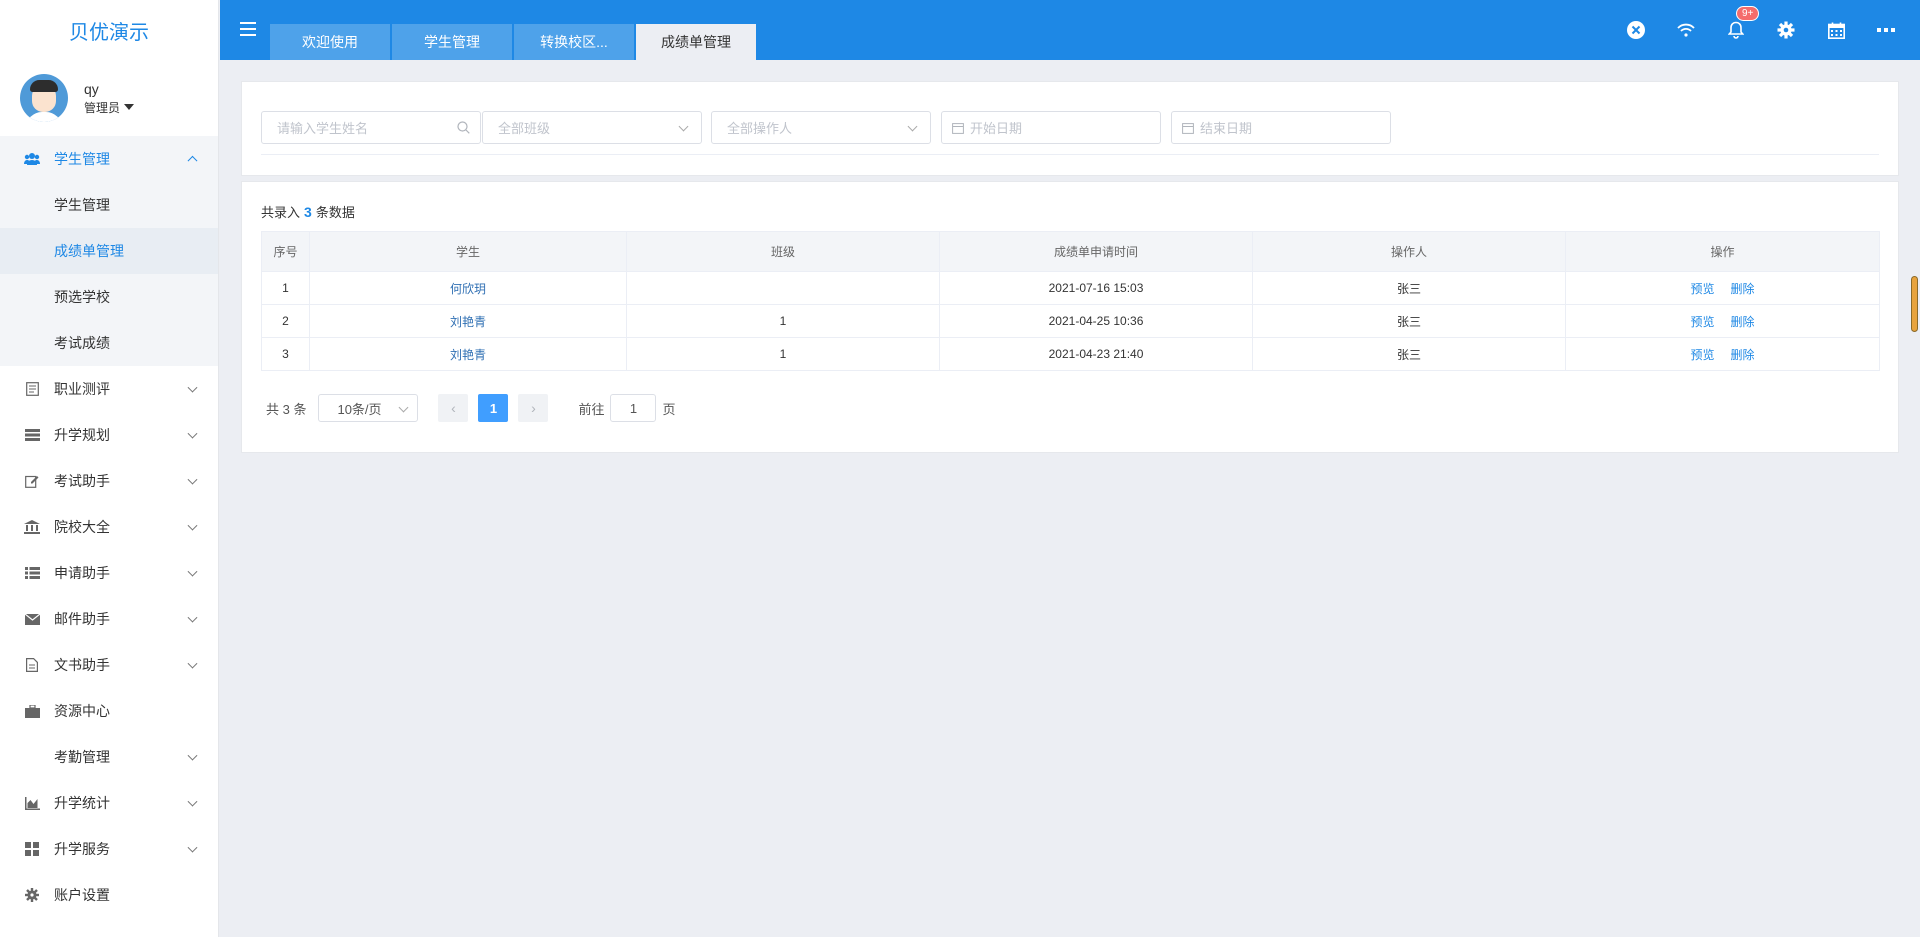 The height and width of the screenshot is (937, 1920). I want to click on student-name-placeholder: 请输入学生姓名, so click(323, 128).